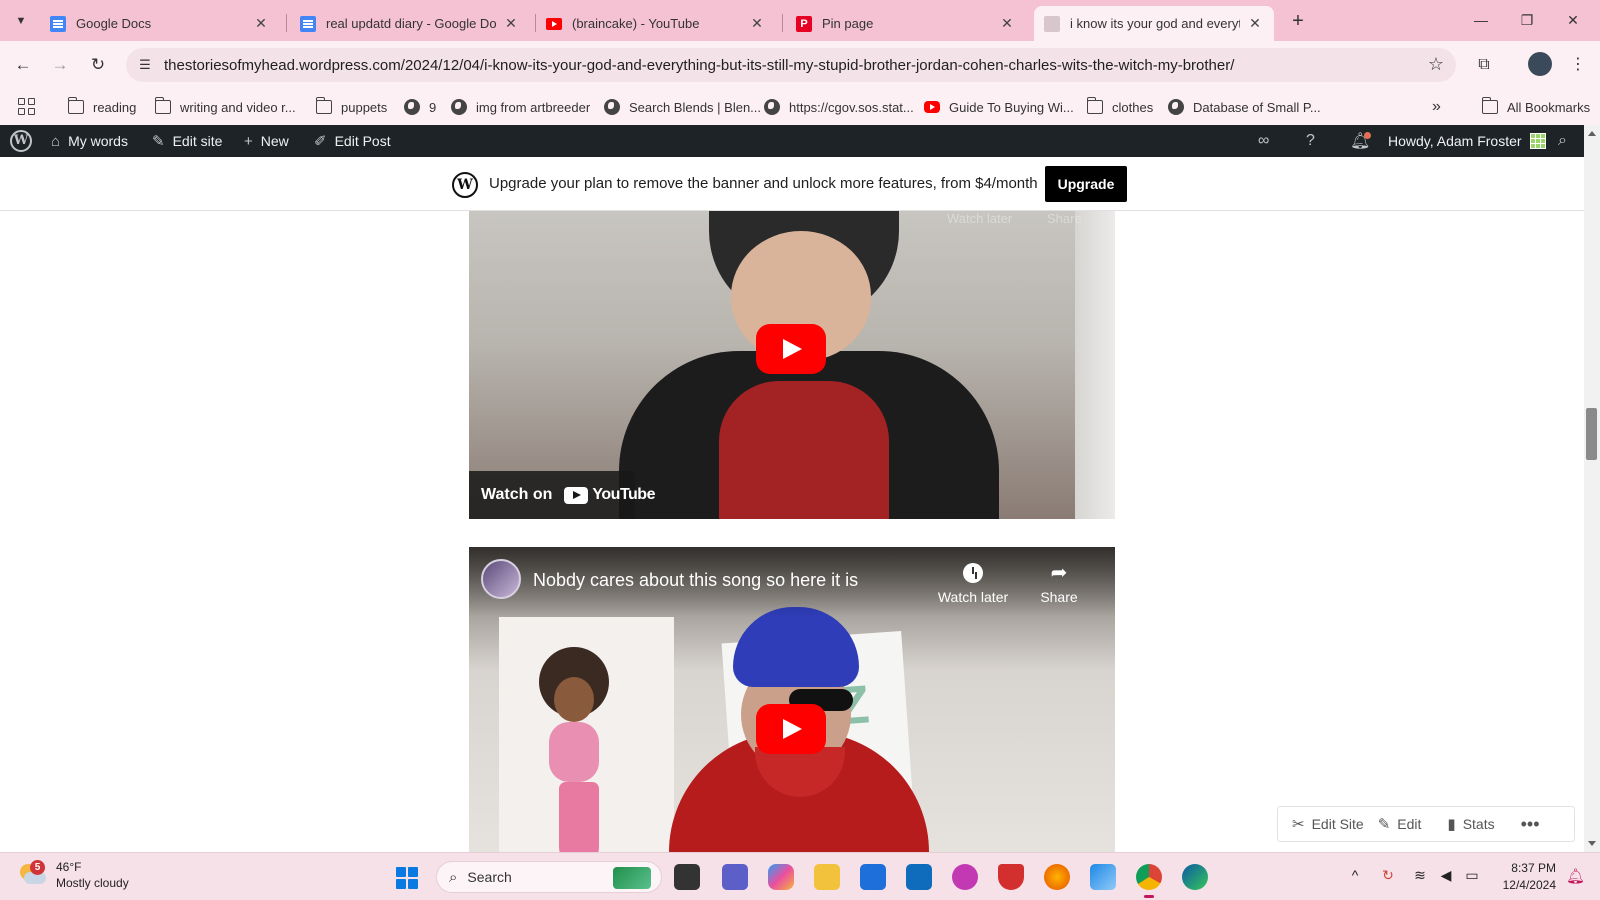 This screenshot has height=900, width=1600. Describe the element at coordinates (1103, 877) in the screenshot. I see `photos-icon` at that location.